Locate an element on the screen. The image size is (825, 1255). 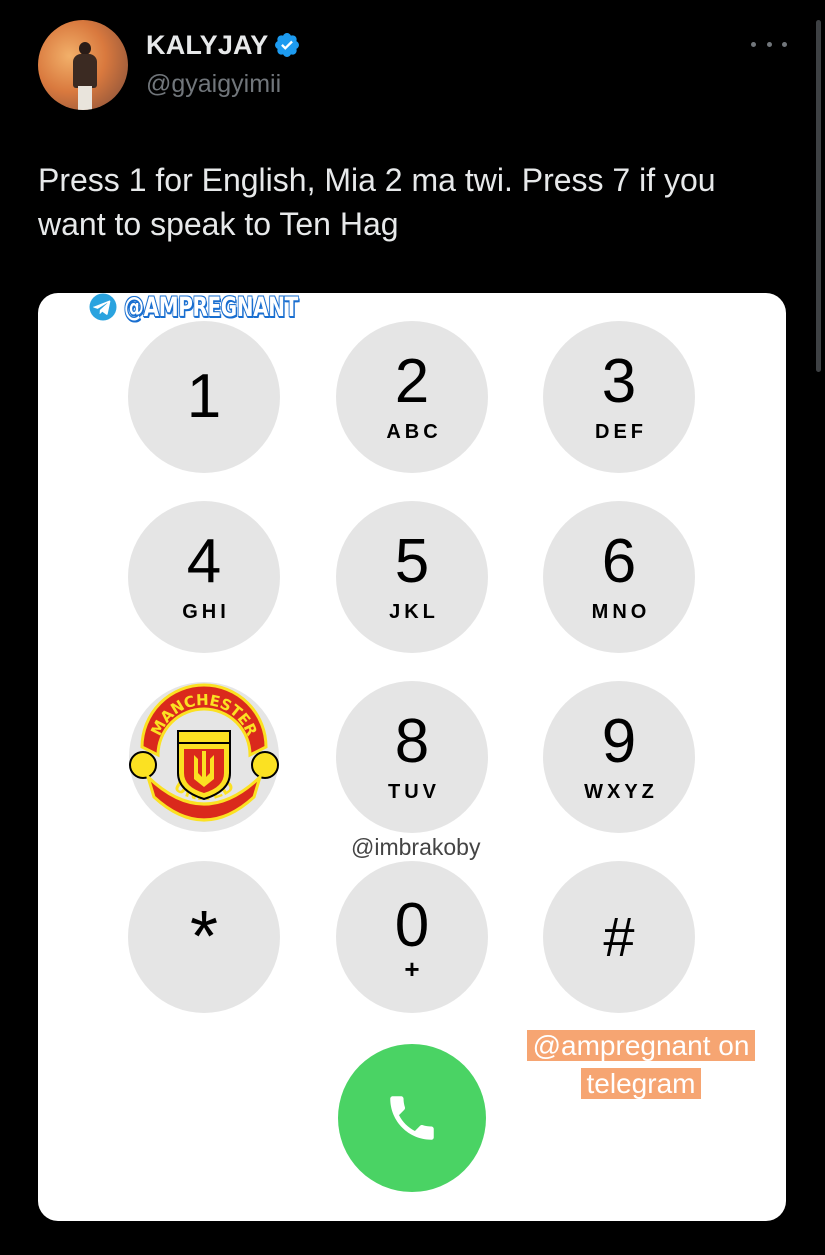
key-4: 4 GHI is located at coordinates (204, 577).